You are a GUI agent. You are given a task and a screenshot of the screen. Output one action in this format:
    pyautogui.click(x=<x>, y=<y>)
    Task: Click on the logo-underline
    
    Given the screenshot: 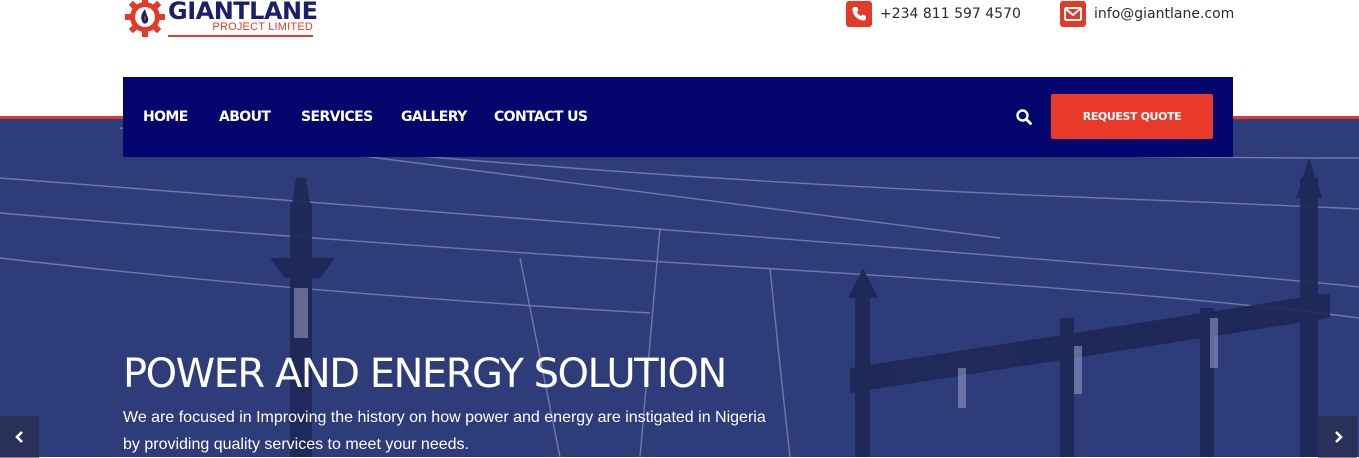 What is the action you would take?
    pyautogui.click(x=240, y=36)
    